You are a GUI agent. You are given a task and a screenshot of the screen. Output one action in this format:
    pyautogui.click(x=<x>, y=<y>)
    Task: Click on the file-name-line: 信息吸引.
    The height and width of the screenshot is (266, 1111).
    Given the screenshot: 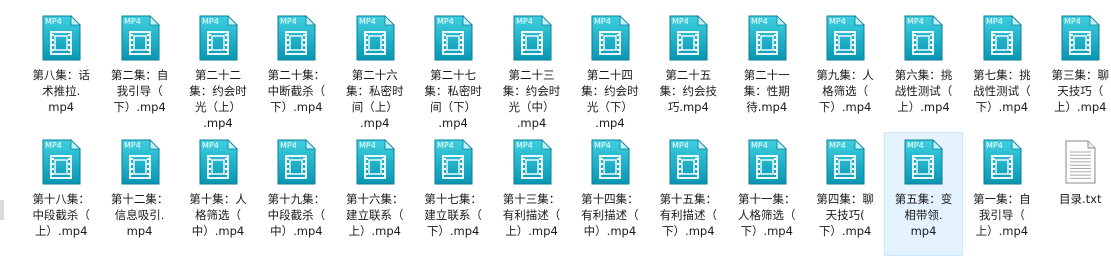 What is the action you would take?
    pyautogui.click(x=139, y=215)
    